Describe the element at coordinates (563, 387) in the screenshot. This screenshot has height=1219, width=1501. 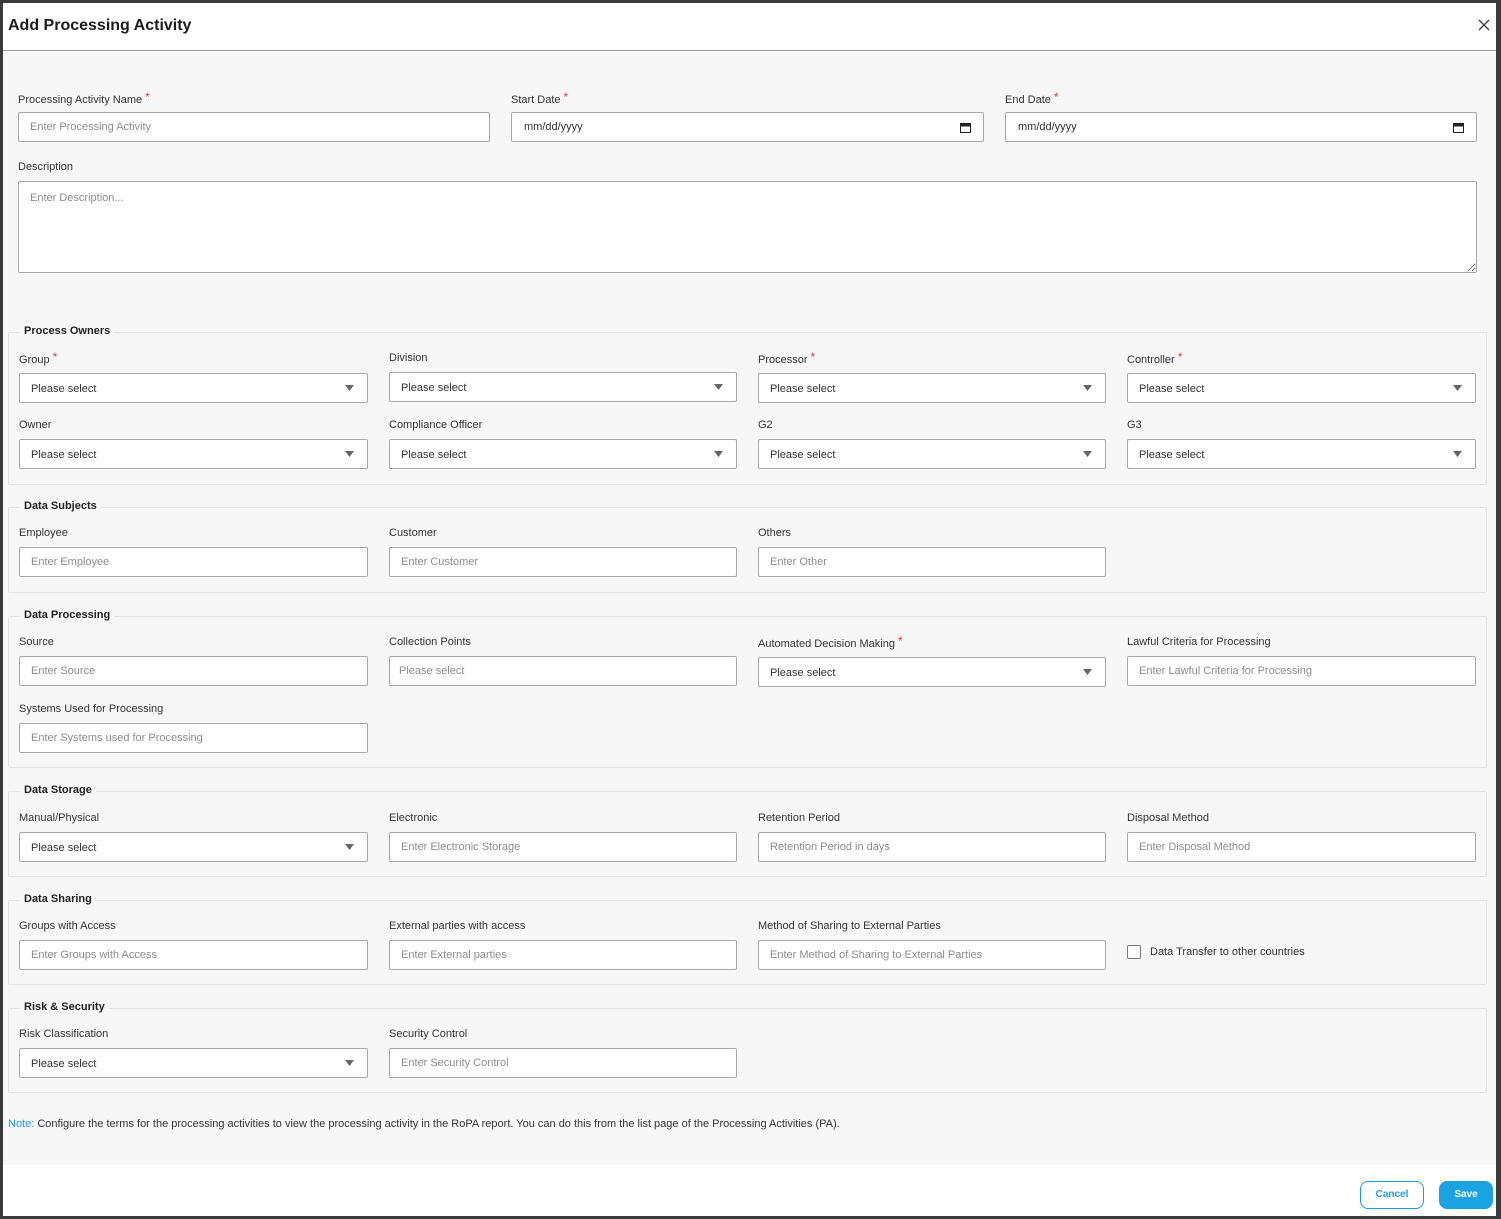
I see `division-select: Please select` at that location.